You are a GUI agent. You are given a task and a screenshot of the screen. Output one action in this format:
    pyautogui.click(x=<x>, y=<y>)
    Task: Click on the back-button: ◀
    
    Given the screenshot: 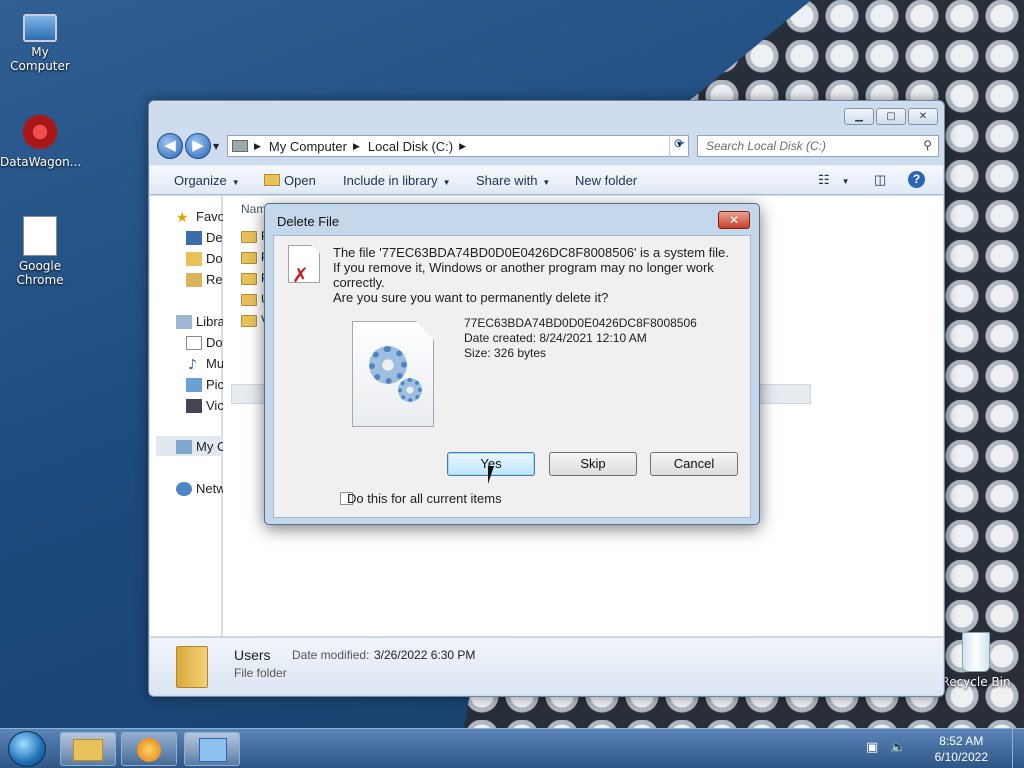 What is the action you would take?
    pyautogui.click(x=170, y=146)
    